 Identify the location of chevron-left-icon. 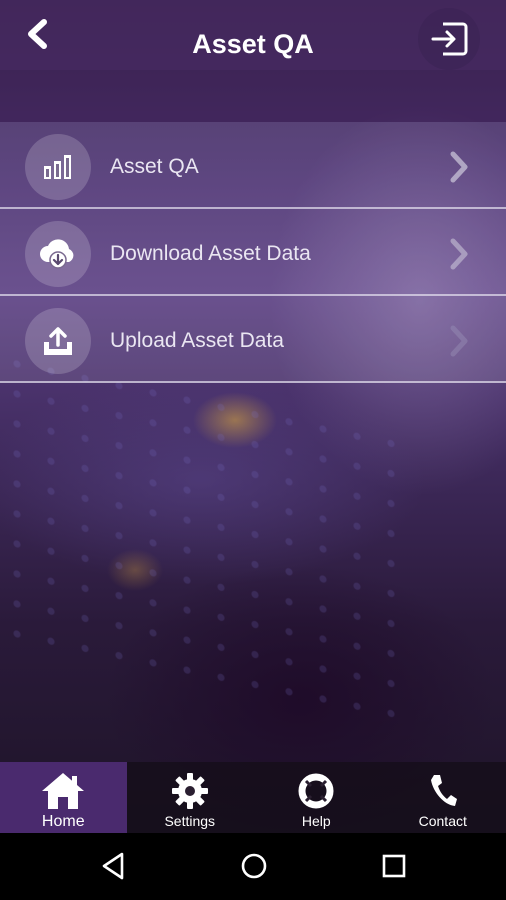
(37, 34).